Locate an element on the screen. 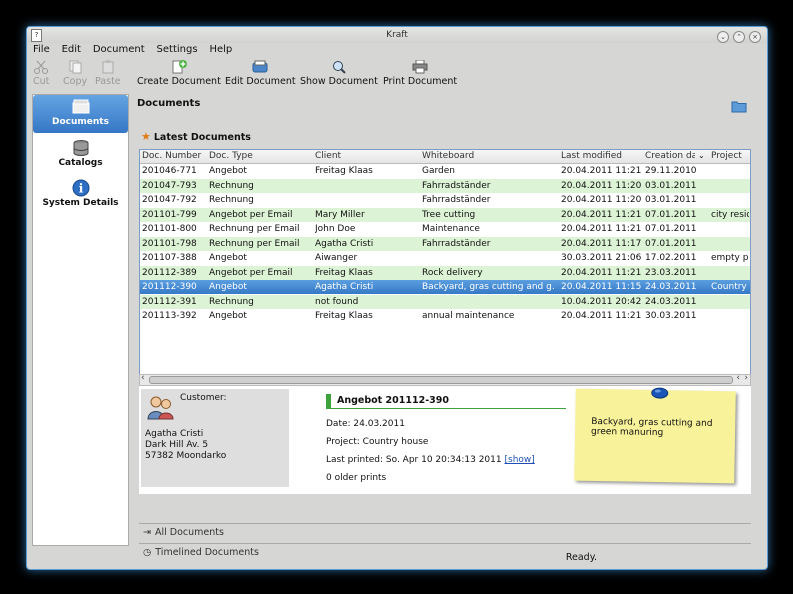 This screenshot has width=793, height=594. document-title: Angebot 201112-390 is located at coordinates (446, 401).